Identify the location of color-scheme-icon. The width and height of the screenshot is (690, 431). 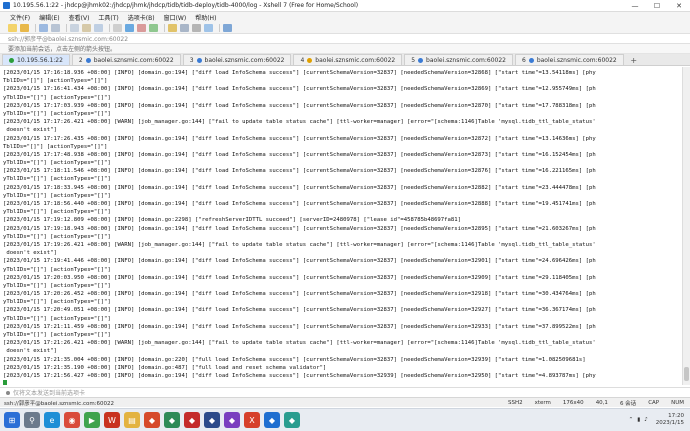
(153, 27).